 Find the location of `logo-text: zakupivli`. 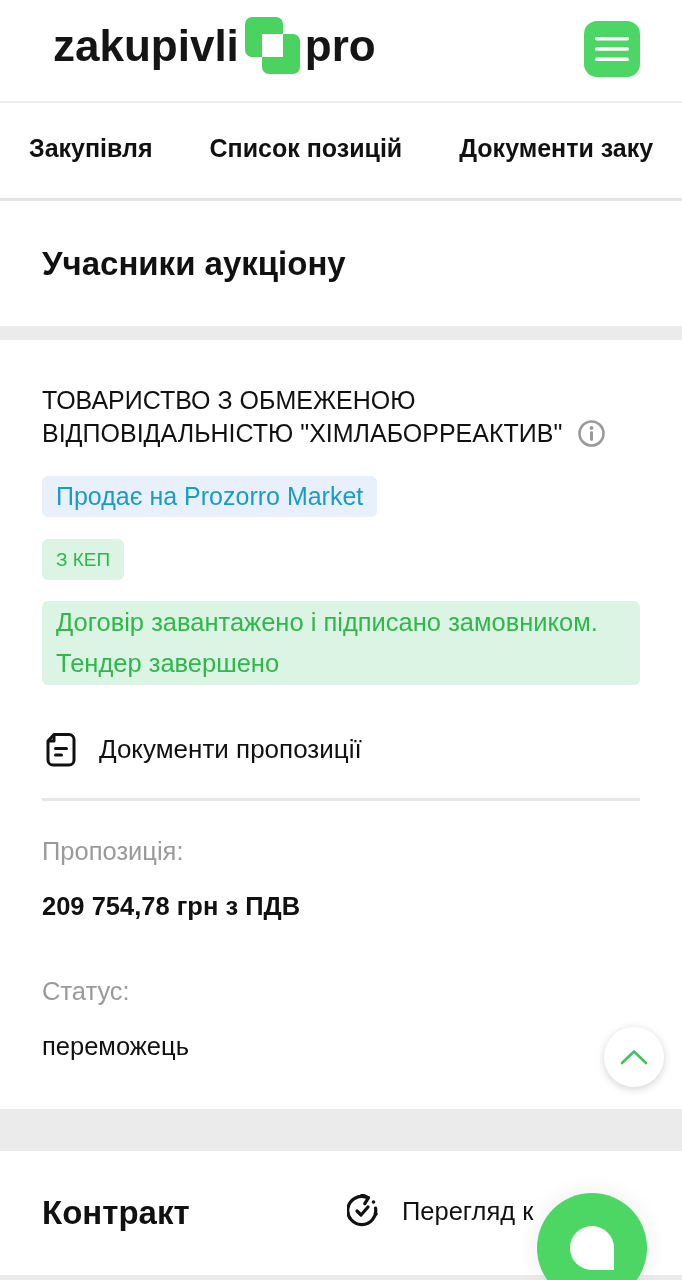

logo-text: zakupivli is located at coordinates (146, 45).